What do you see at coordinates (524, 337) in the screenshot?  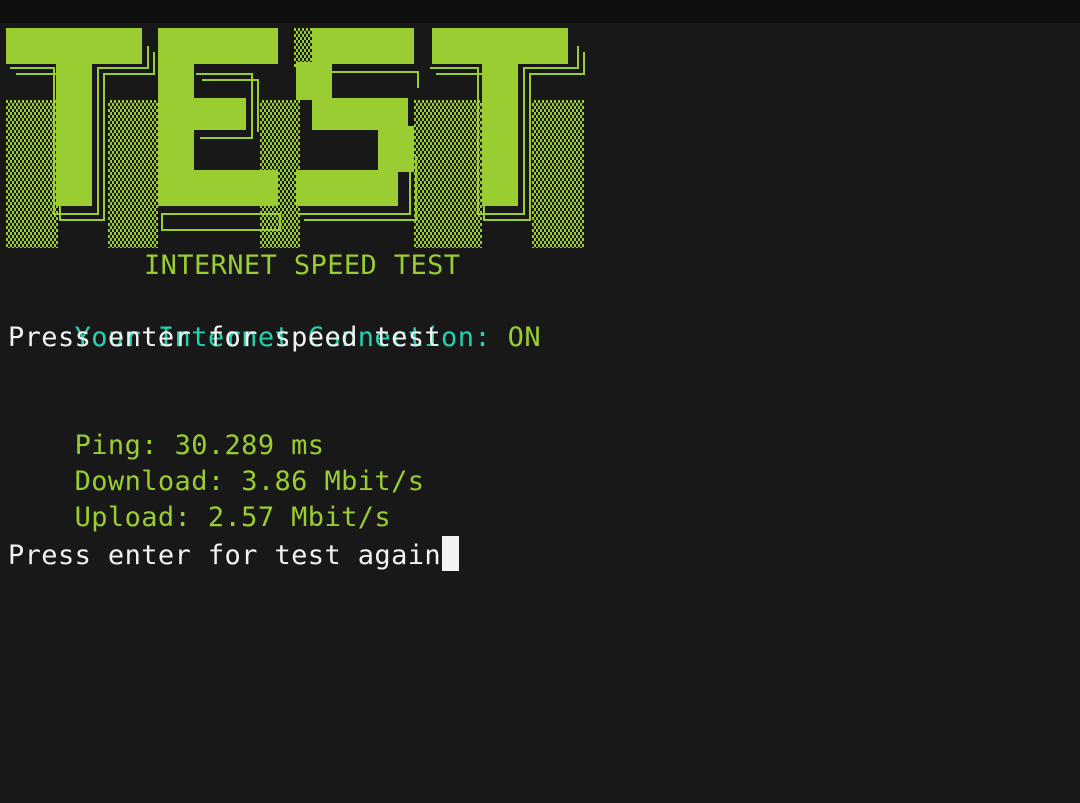 I see `connection-status-value: ON` at bounding box center [524, 337].